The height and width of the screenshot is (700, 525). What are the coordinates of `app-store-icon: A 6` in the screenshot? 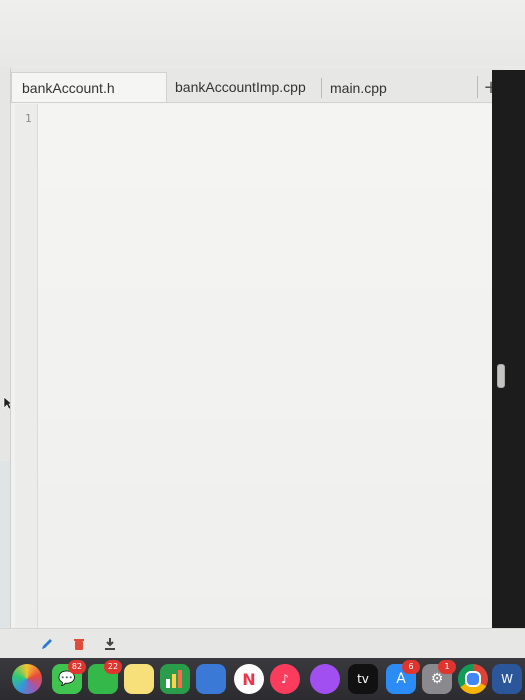 It's located at (403, 677).